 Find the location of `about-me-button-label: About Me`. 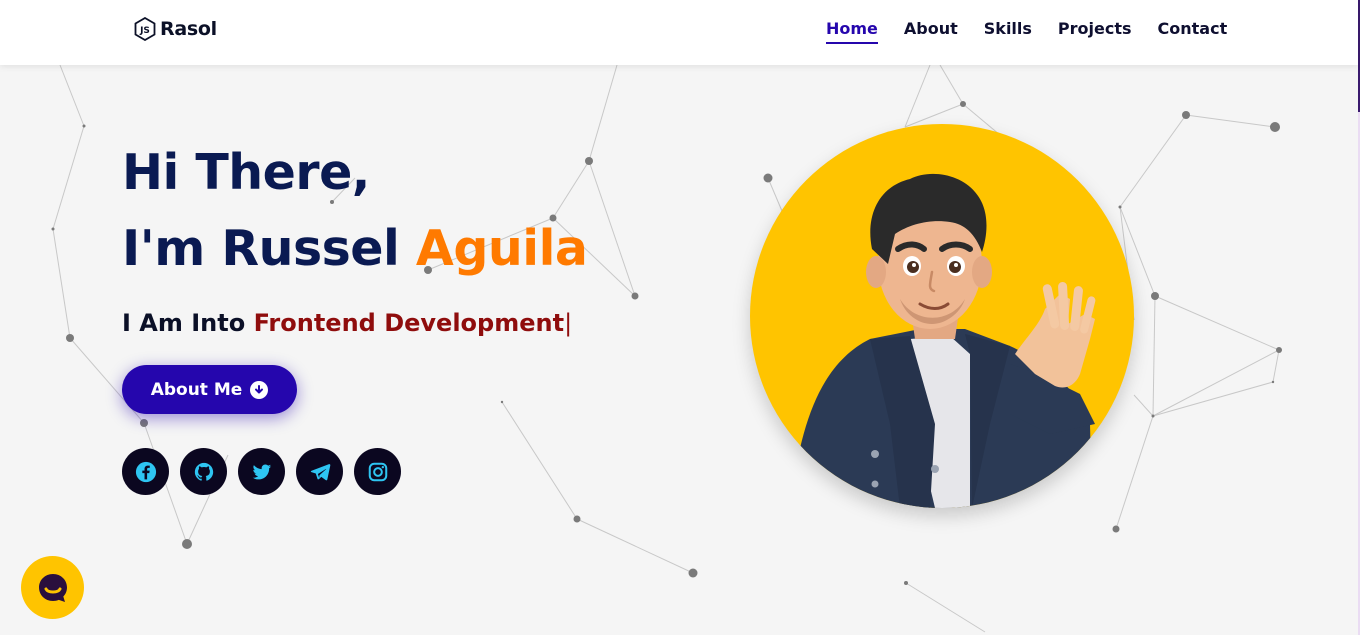

about-me-button-label: About Me is located at coordinates (196, 389).